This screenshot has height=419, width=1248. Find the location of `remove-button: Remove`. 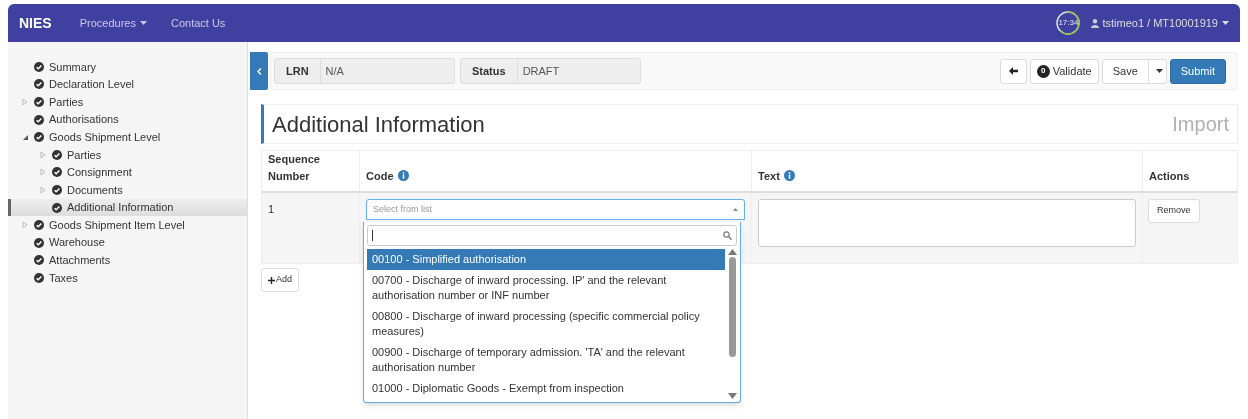

remove-button: Remove is located at coordinates (1174, 211).